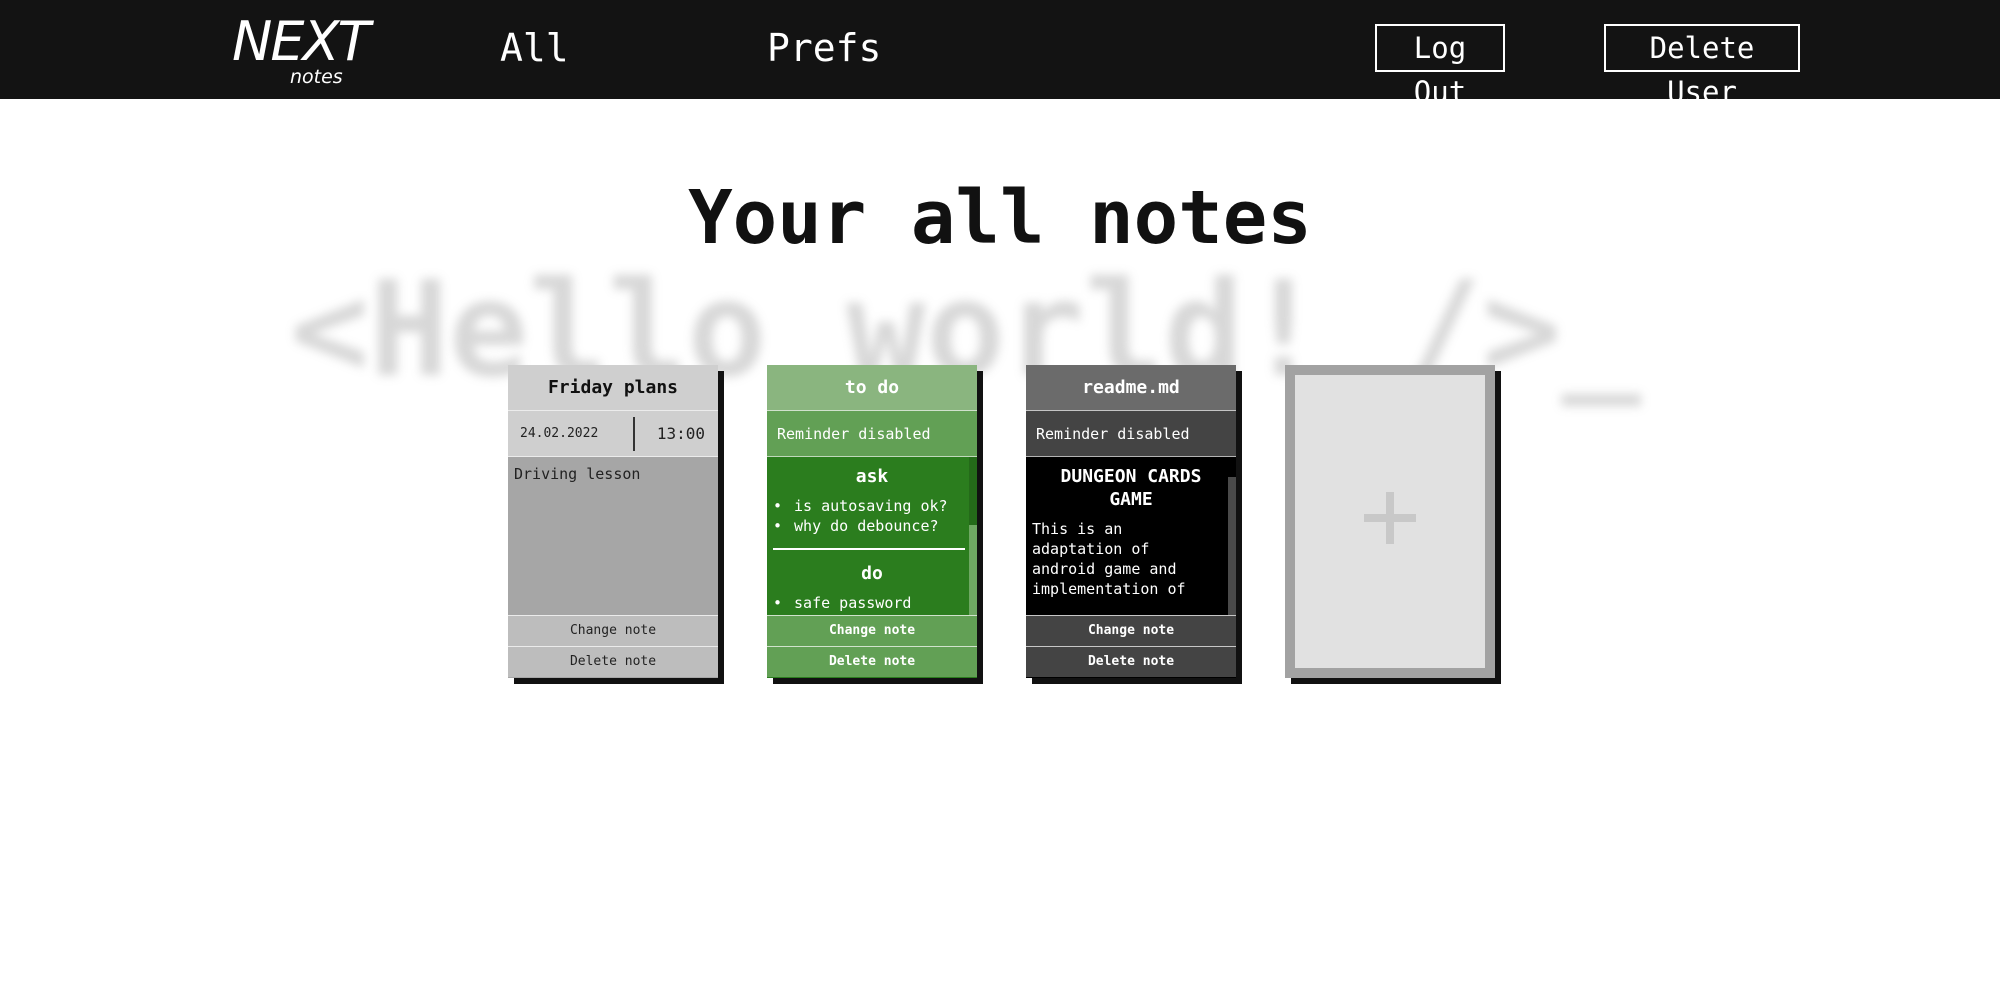 This screenshot has width=2000, height=1005. Describe the element at coordinates (680, 433) in the screenshot. I see `reminder-time: 13:00` at that location.